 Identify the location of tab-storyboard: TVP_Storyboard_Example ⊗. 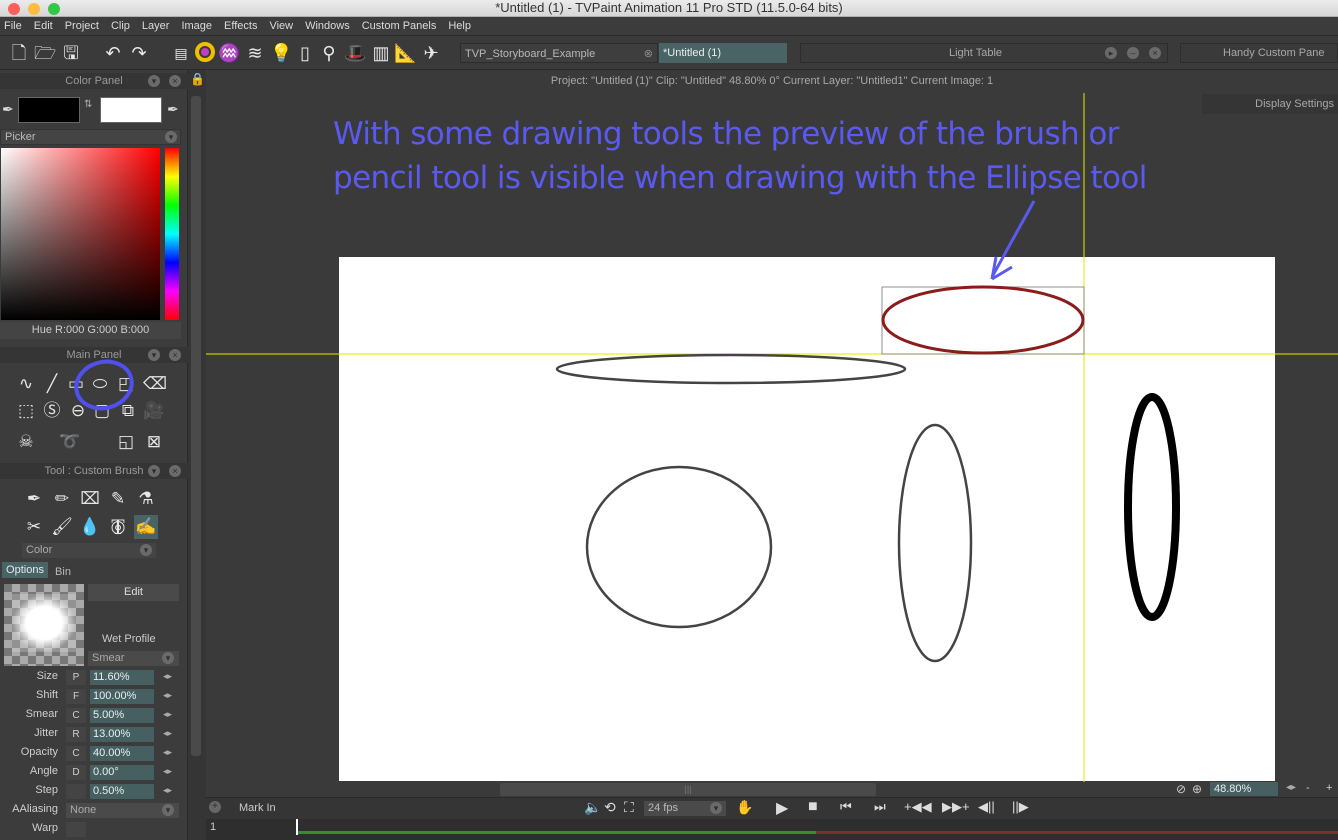
(559, 53).